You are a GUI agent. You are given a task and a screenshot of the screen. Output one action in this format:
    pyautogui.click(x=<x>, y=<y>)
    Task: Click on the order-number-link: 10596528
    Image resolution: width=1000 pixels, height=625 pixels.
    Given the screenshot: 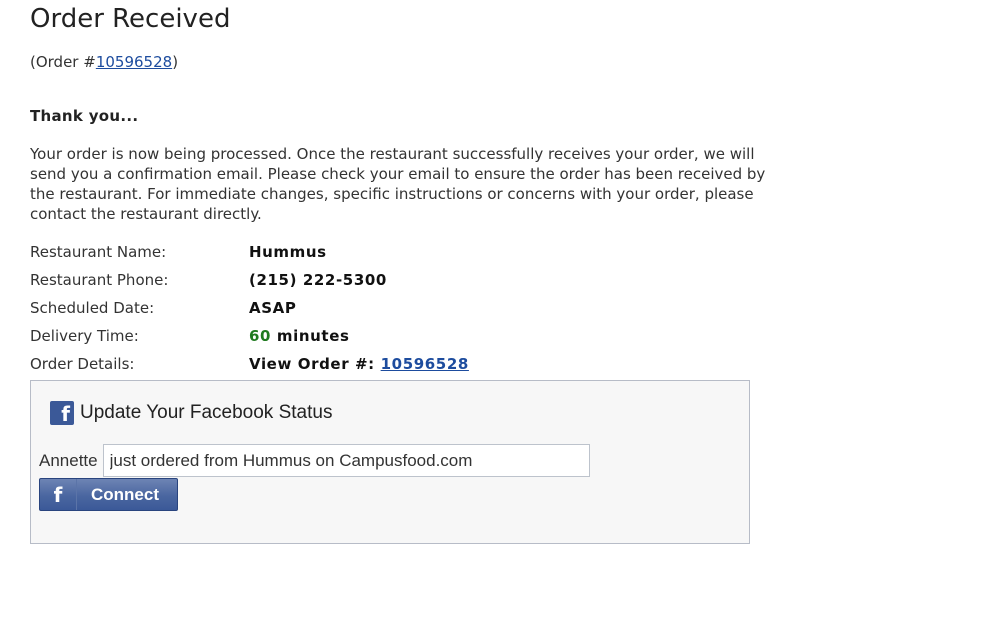 What is the action you would take?
    pyautogui.click(x=134, y=62)
    